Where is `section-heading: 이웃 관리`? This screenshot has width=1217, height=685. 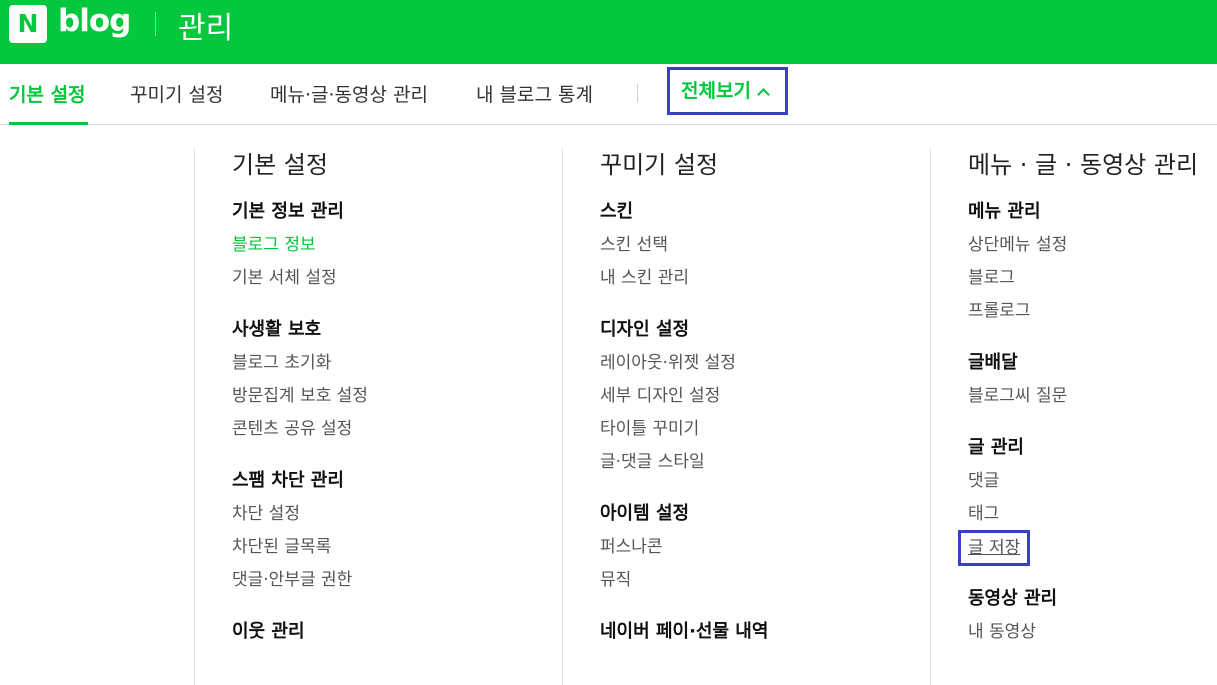
section-heading: 이웃 관리 is located at coordinates (268, 631).